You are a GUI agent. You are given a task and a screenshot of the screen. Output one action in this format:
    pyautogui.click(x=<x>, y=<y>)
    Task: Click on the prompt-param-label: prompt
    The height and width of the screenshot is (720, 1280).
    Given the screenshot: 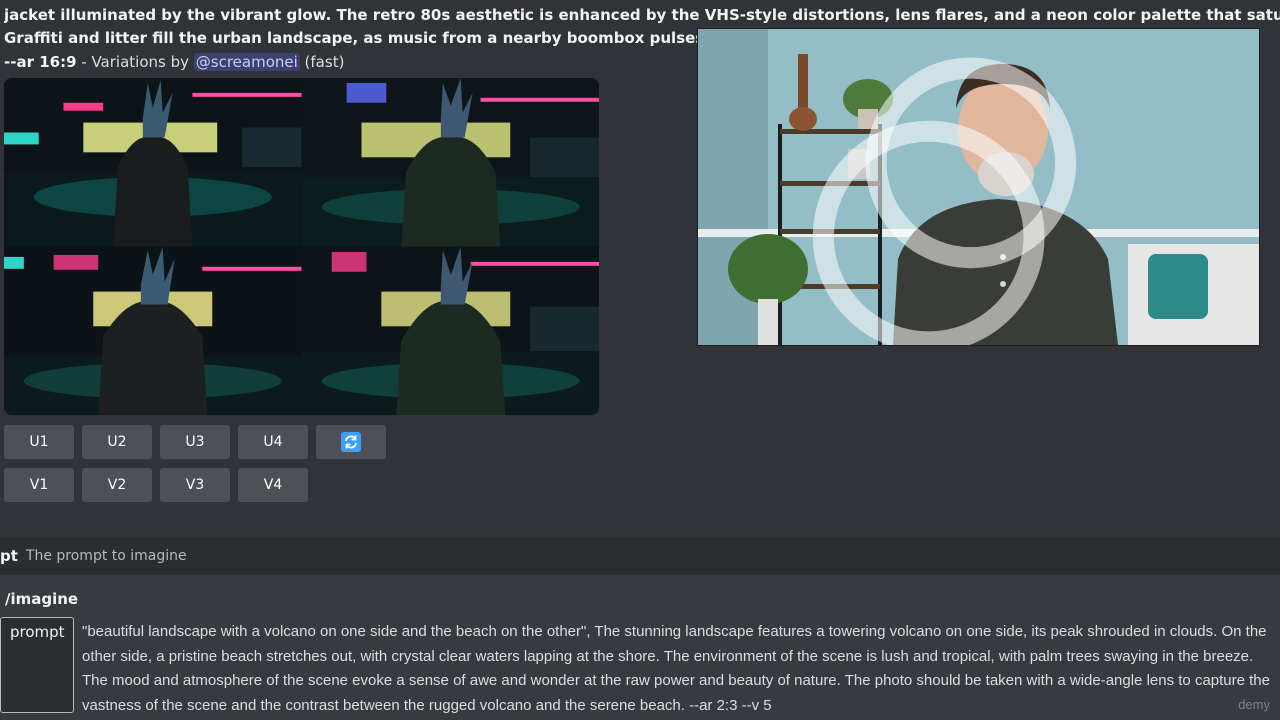 What is the action you would take?
    pyautogui.click(x=37, y=665)
    